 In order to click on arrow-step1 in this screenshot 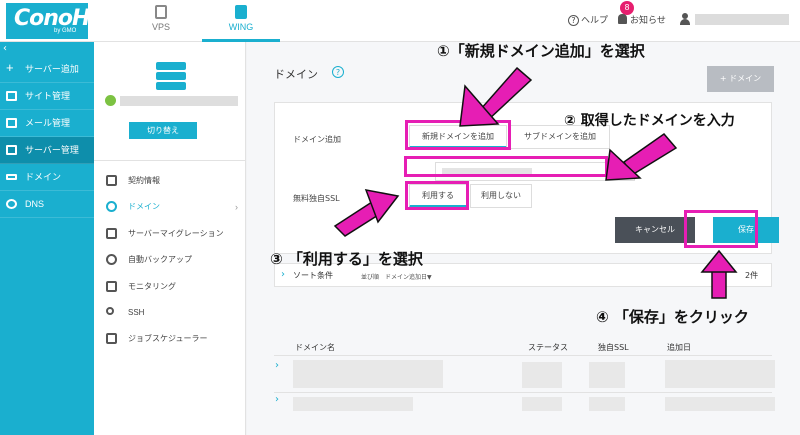, I will do `click(496, 96)`.